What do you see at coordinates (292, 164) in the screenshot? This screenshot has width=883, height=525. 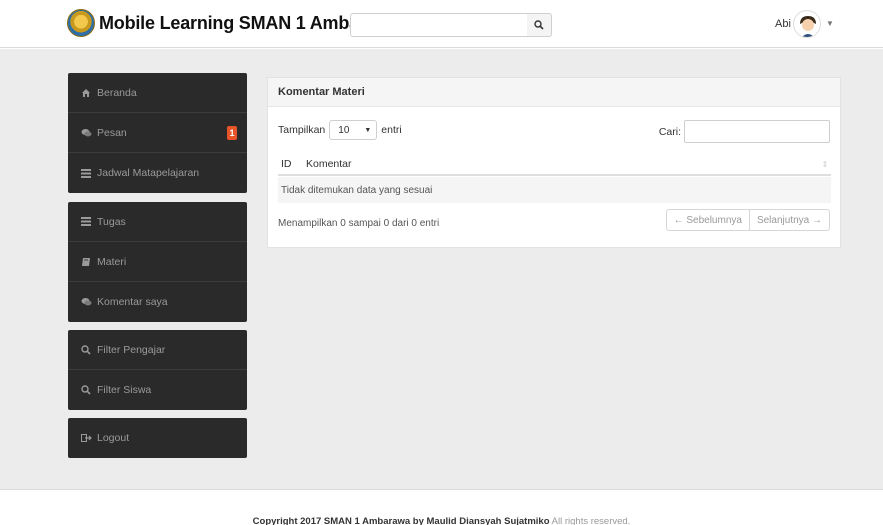 I see `column-header-id: ID` at bounding box center [292, 164].